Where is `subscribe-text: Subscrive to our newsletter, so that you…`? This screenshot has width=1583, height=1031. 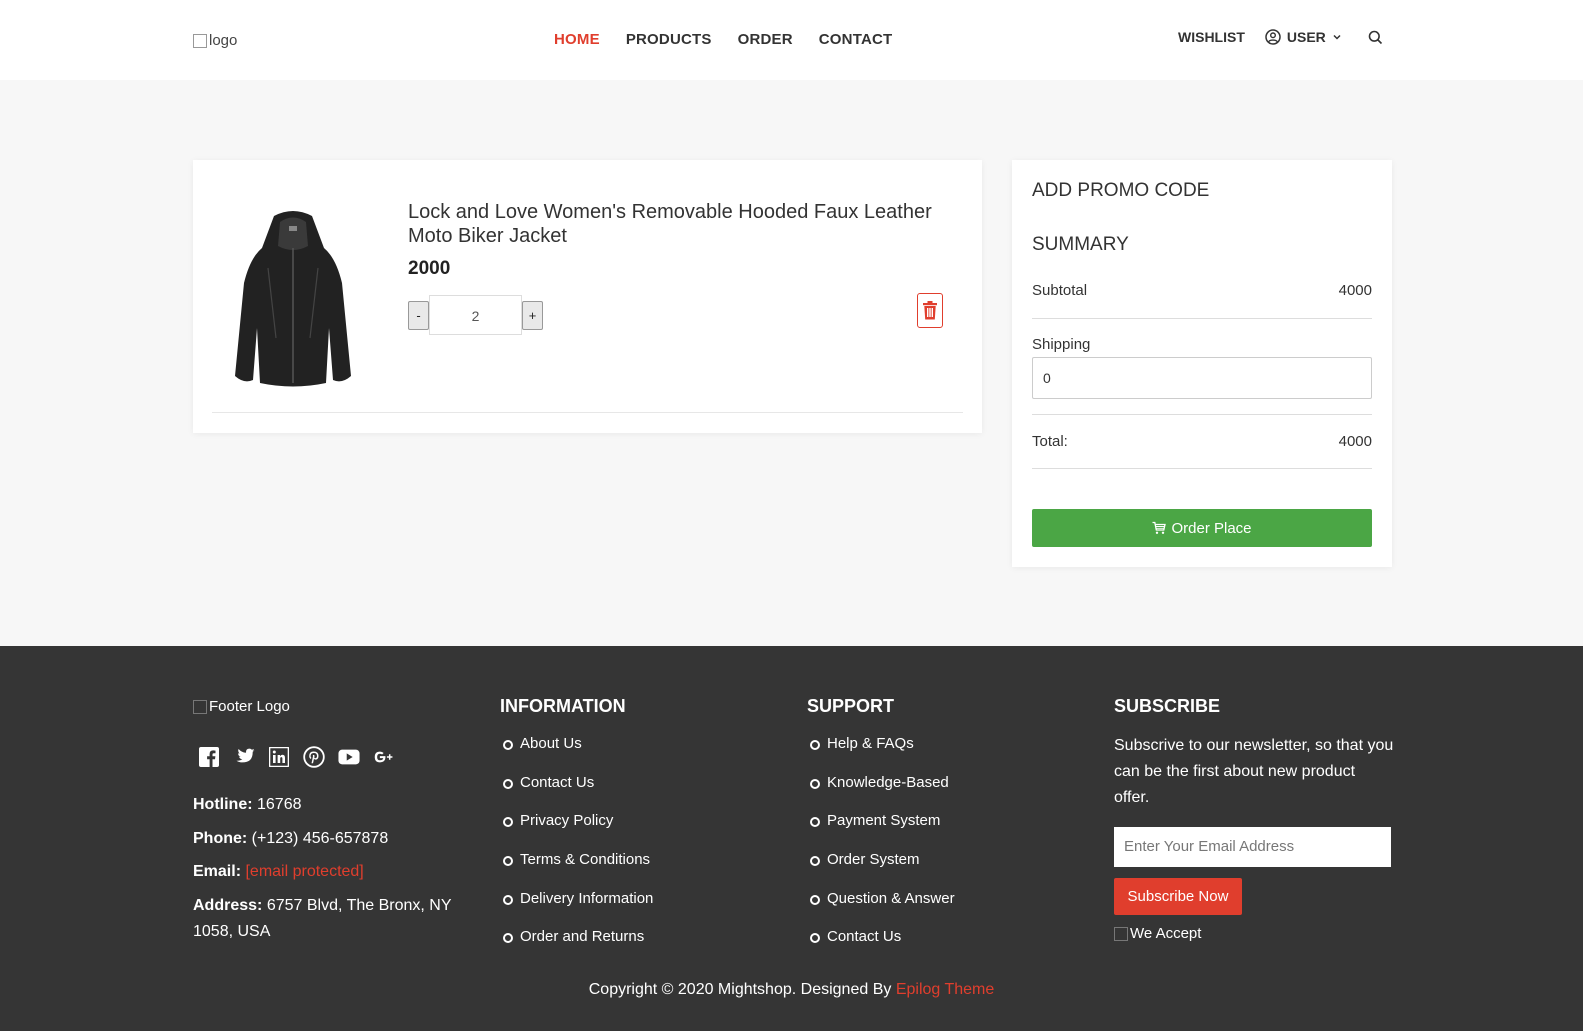 subscribe-text: Subscrive to our newsletter, so that you… is located at coordinates (1254, 771).